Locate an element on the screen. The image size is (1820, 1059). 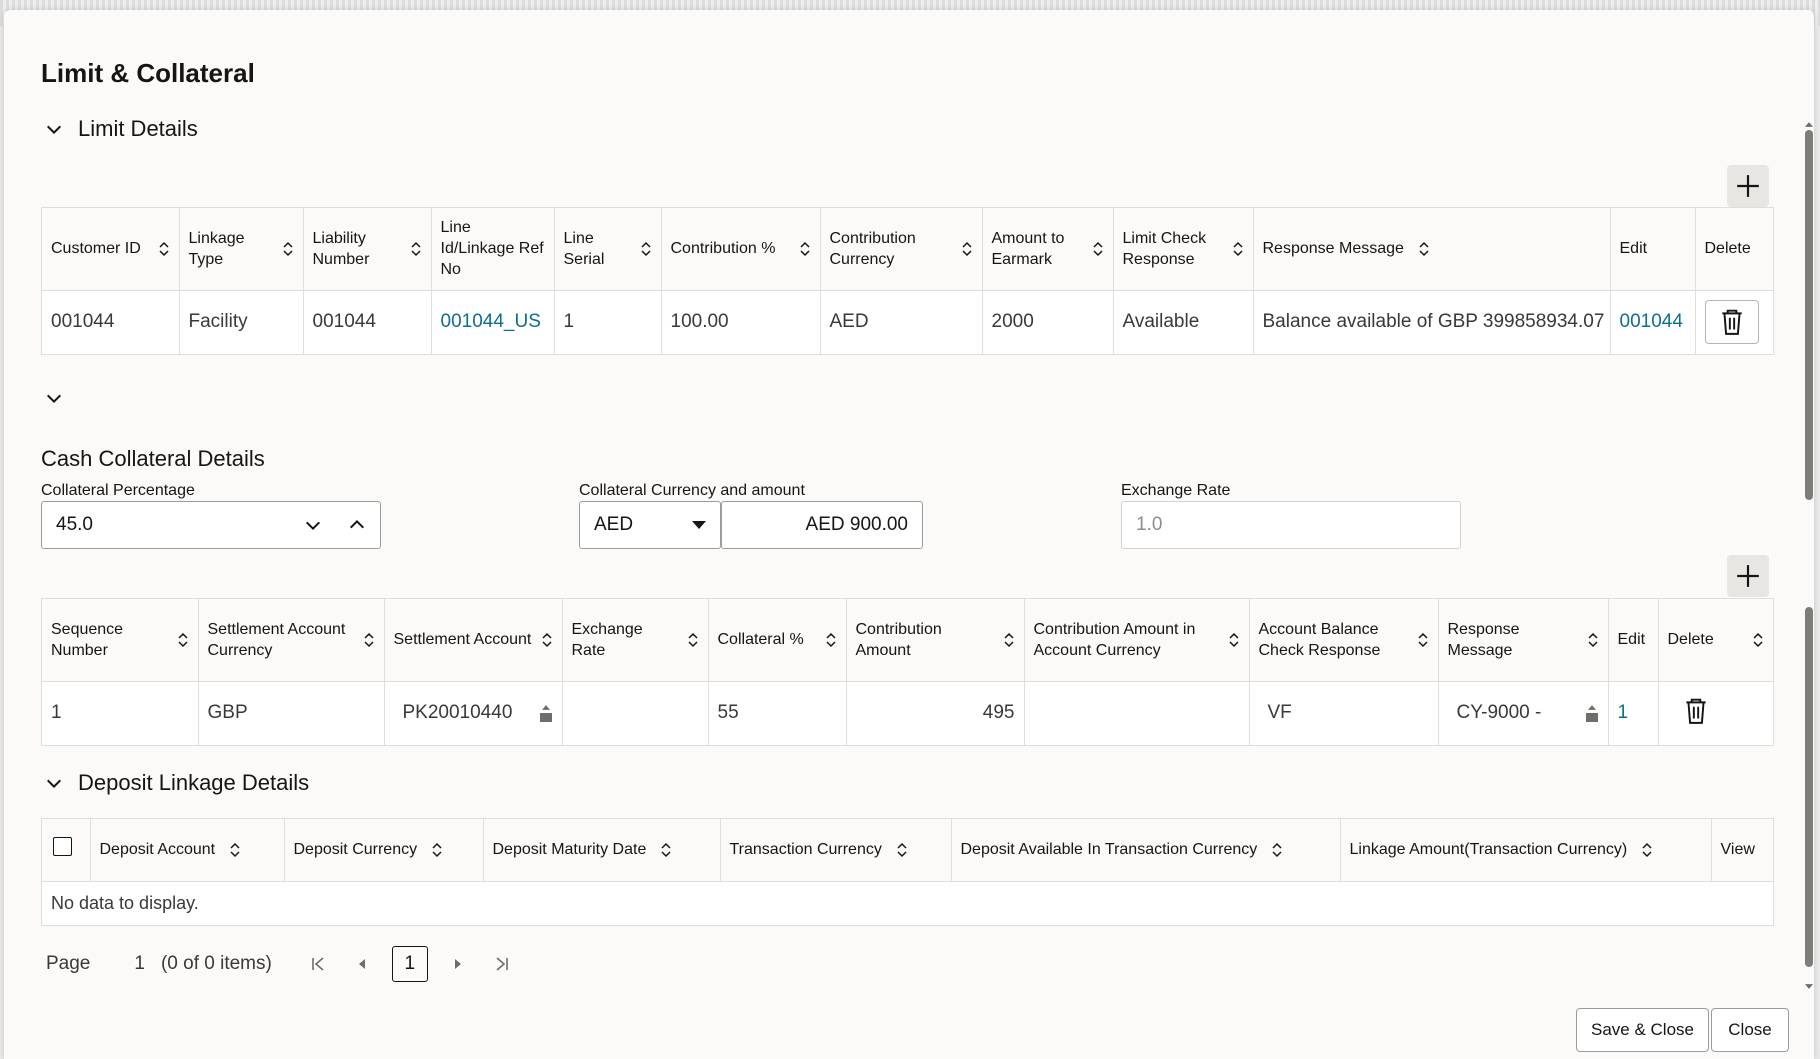
cell-liability-number: 001044 is located at coordinates (367, 322).